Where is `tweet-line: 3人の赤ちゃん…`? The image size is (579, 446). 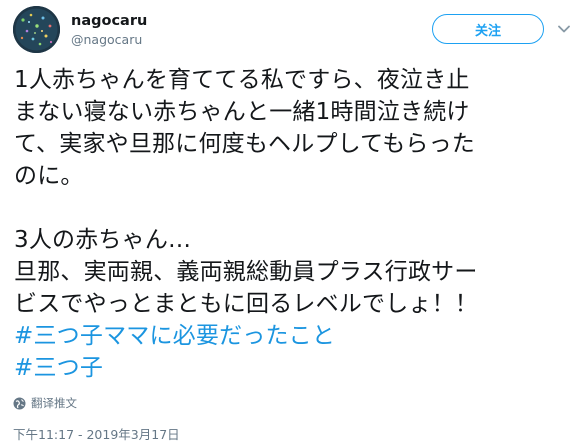 tweet-line: 3人の赤ちゃん… is located at coordinates (103, 240).